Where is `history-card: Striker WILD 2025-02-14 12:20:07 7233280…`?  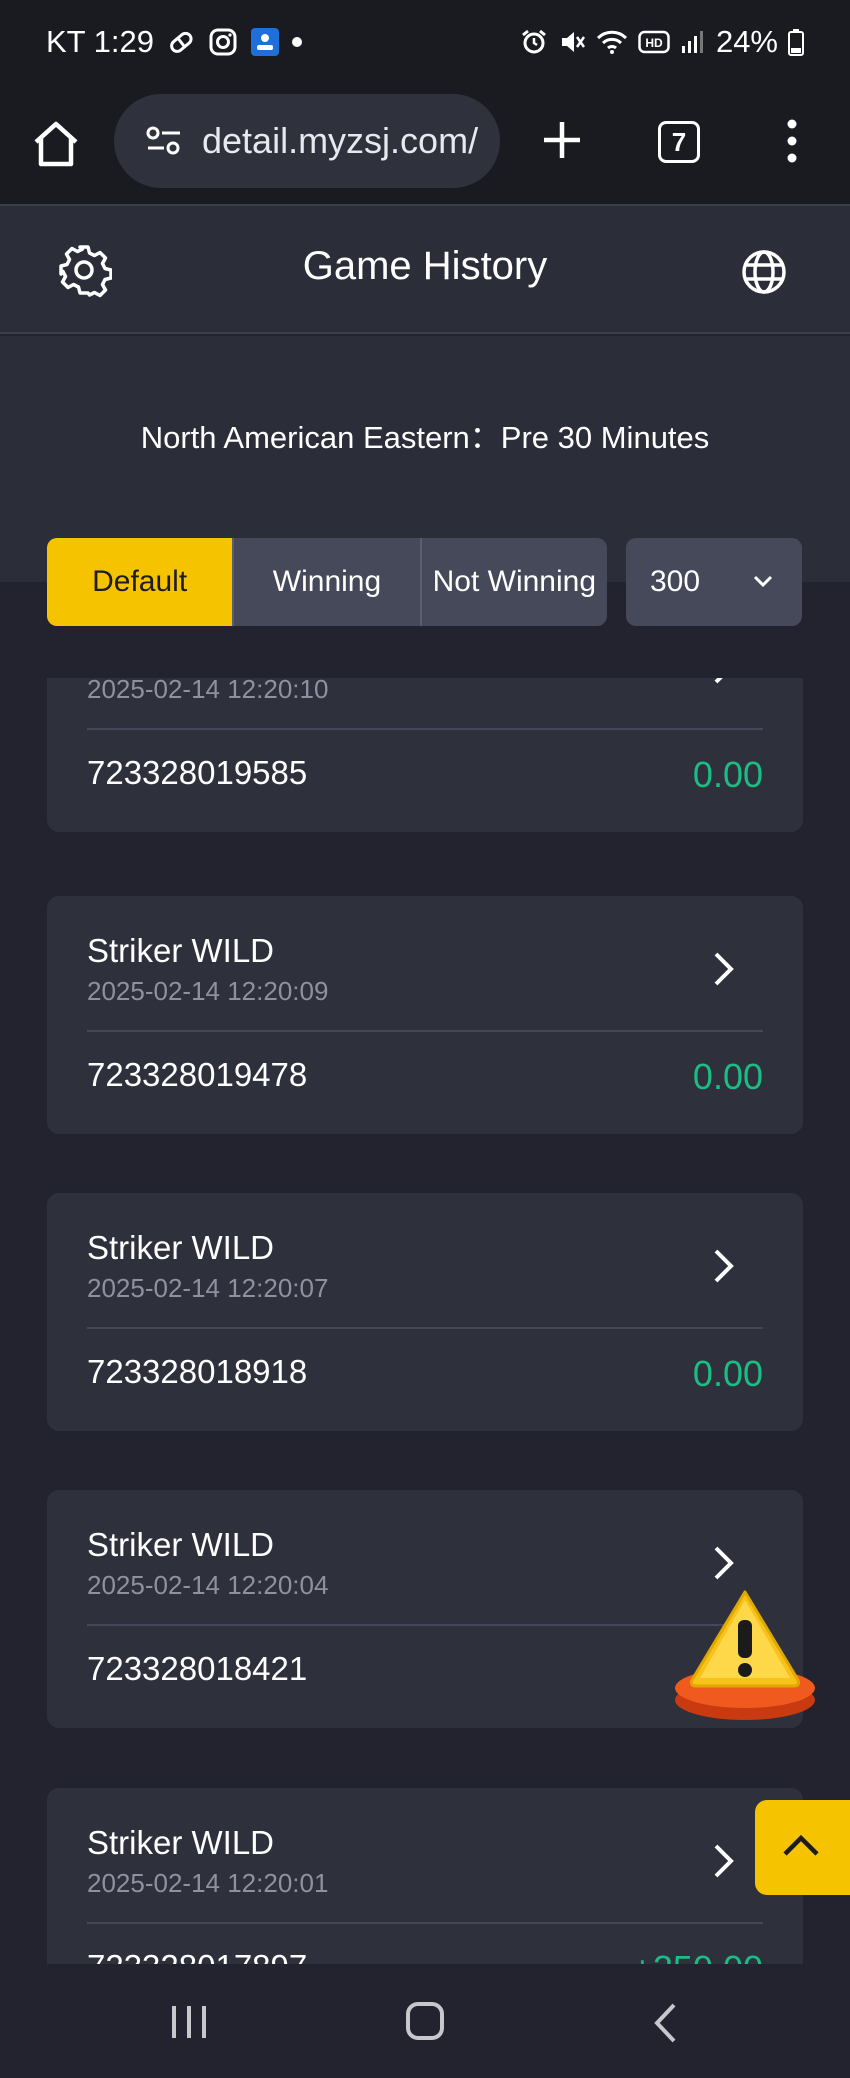 history-card: Striker WILD 2025-02-14 12:20:07 7233280… is located at coordinates (425, 1312).